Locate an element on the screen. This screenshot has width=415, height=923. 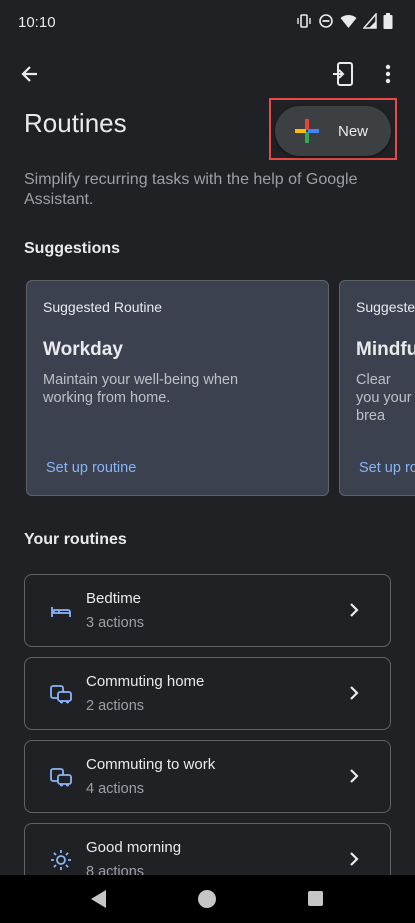
routine-name: Commuting home is located at coordinates (145, 681).